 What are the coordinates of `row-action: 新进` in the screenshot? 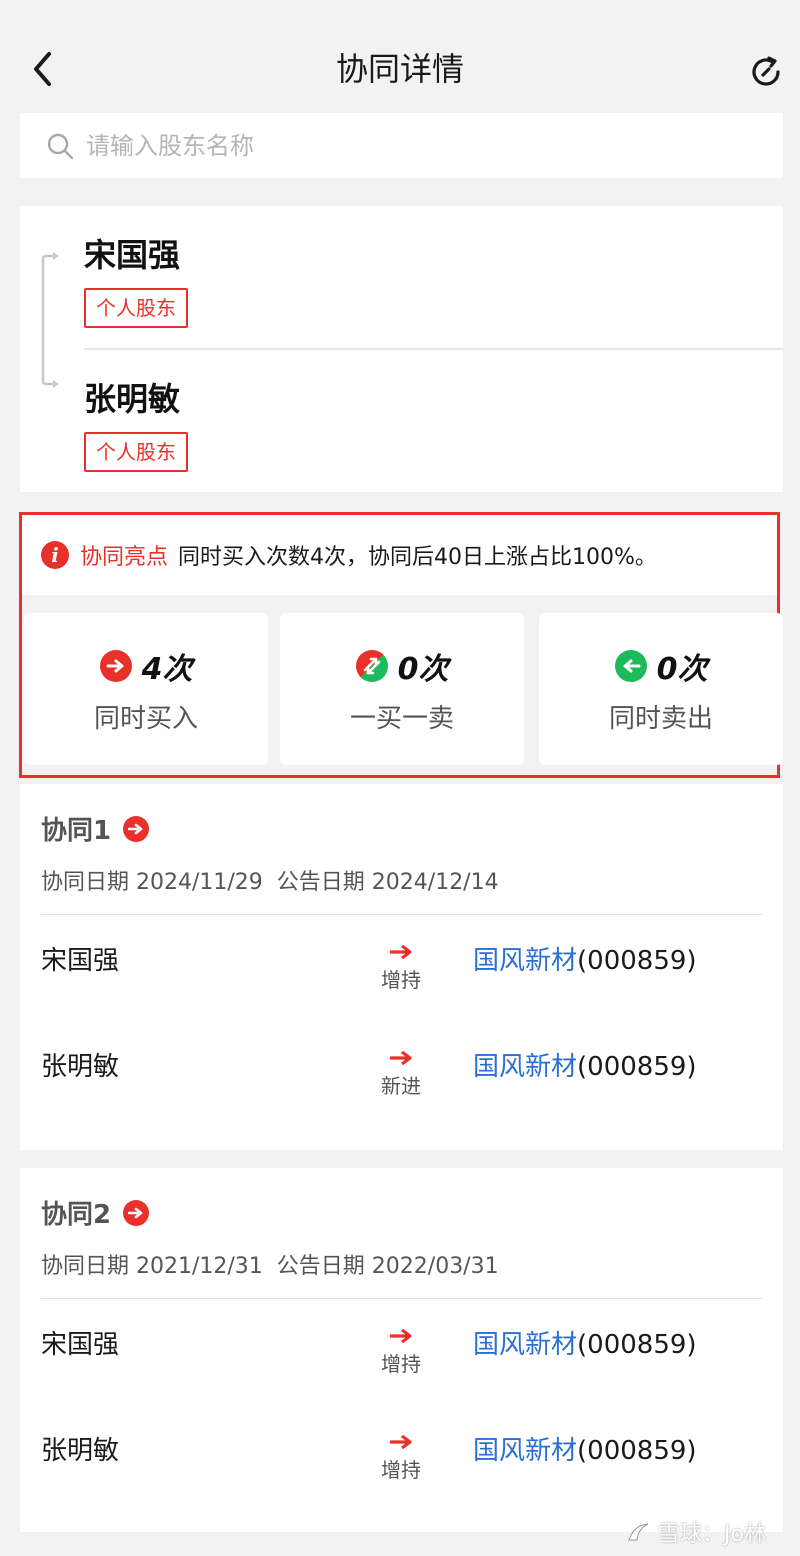 It's located at (401, 1074).